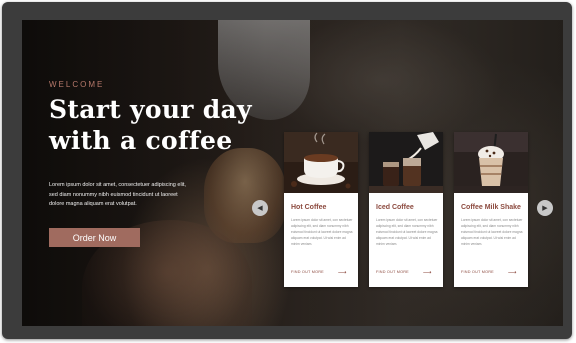 This screenshot has width=576, height=343. Describe the element at coordinates (395, 207) in the screenshot. I see `card-title: Iced Coffee` at that location.